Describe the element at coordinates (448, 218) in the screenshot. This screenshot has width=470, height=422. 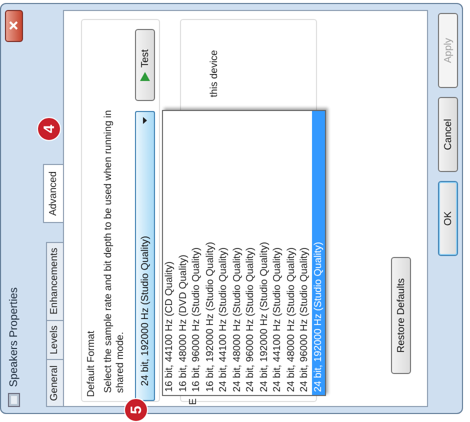
I see `dialog-button: OK` at that location.